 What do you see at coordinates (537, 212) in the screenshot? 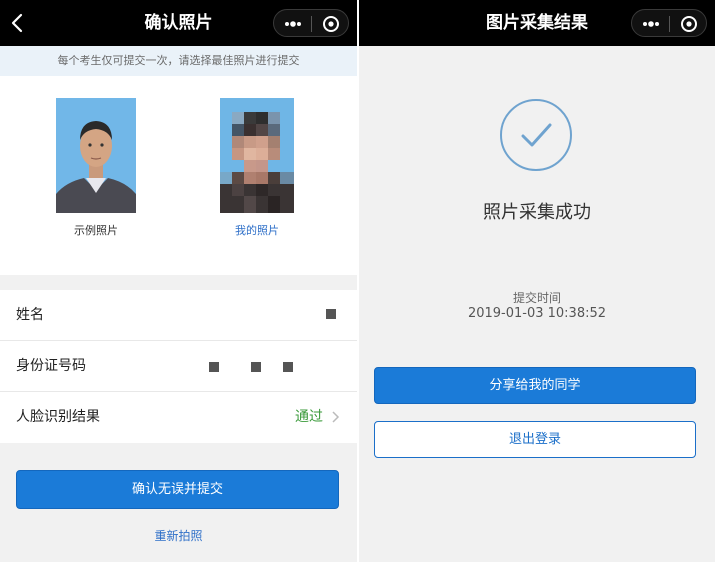
I see `success-message: 照片采集成功` at bounding box center [537, 212].